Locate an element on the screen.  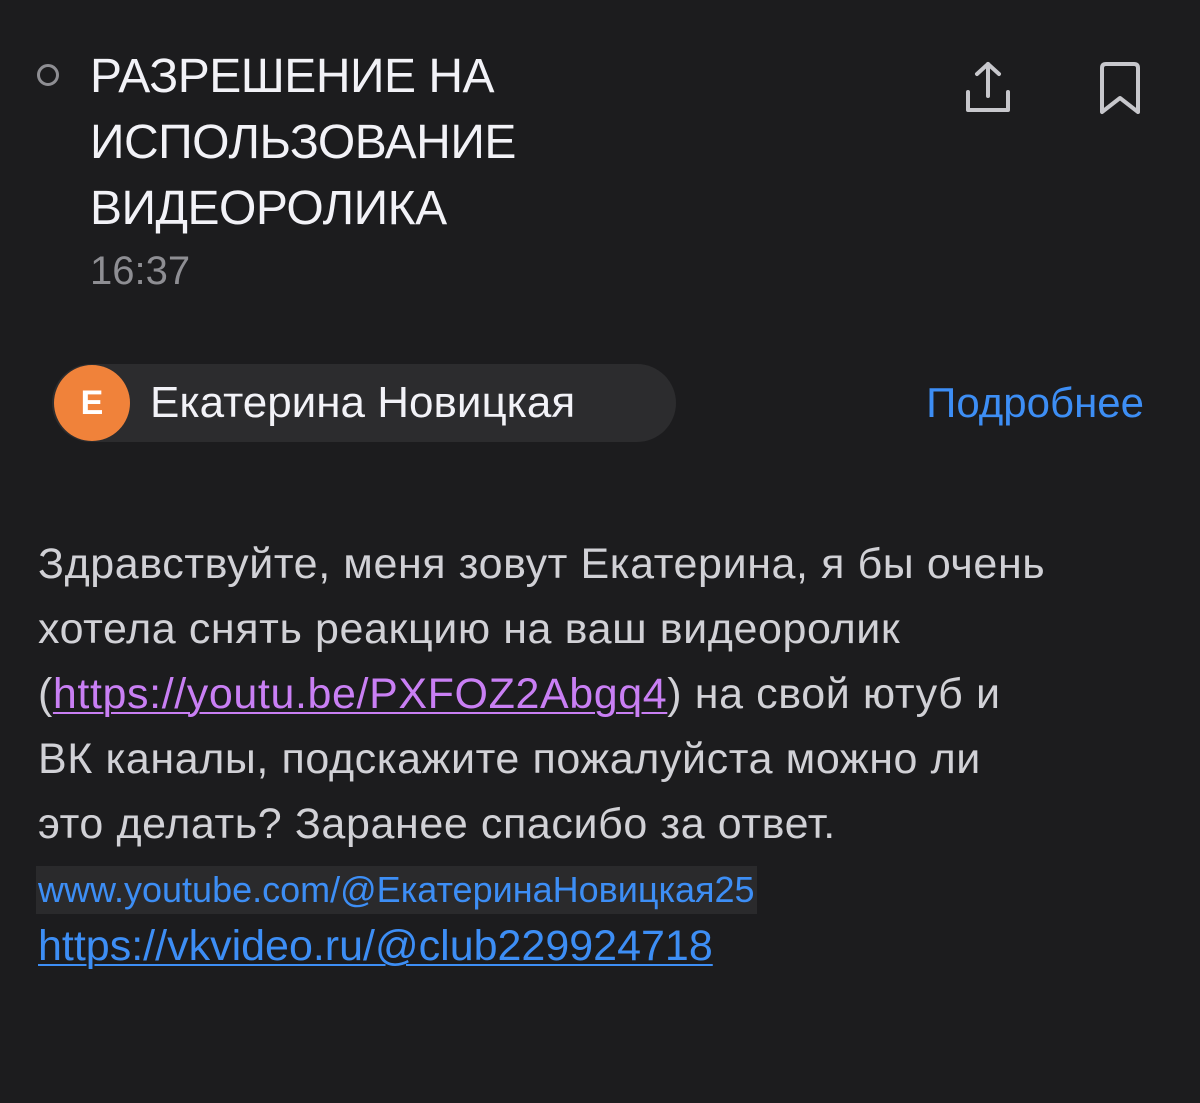
body-text-fragment: ( is located at coordinates (45, 694).